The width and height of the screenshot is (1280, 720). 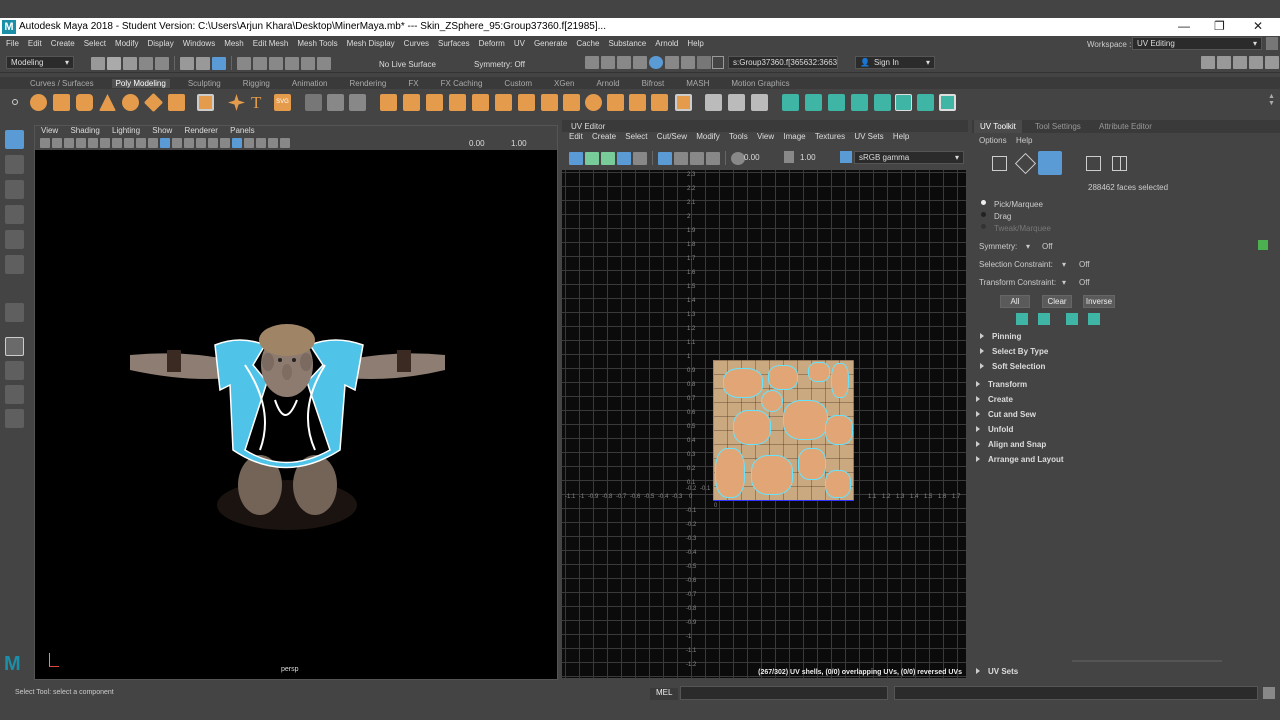 I want to click on shelf-scroll-icon: ▲ ▼, so click(x=1271, y=103).